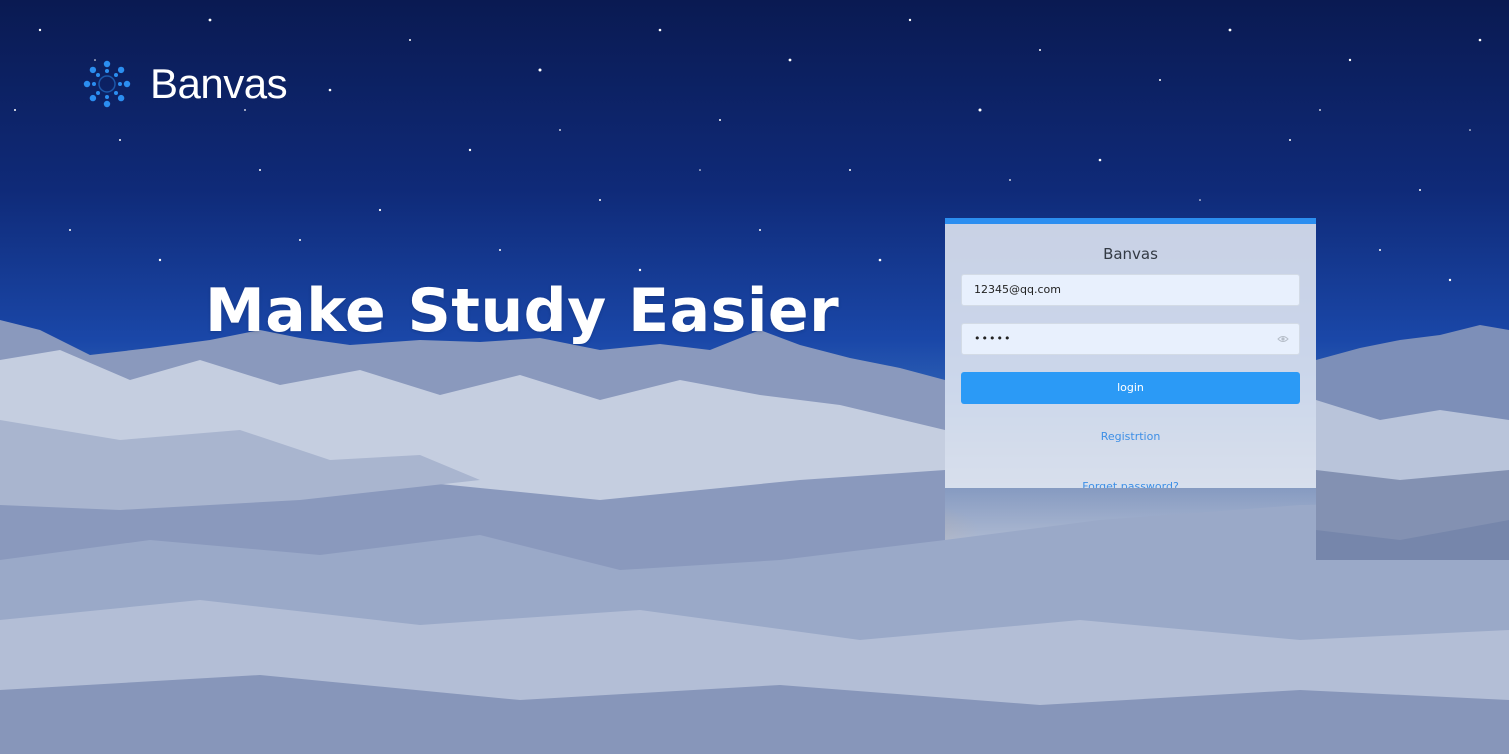  What do you see at coordinates (993, 338) in the screenshot?
I see `password-value: •••••` at bounding box center [993, 338].